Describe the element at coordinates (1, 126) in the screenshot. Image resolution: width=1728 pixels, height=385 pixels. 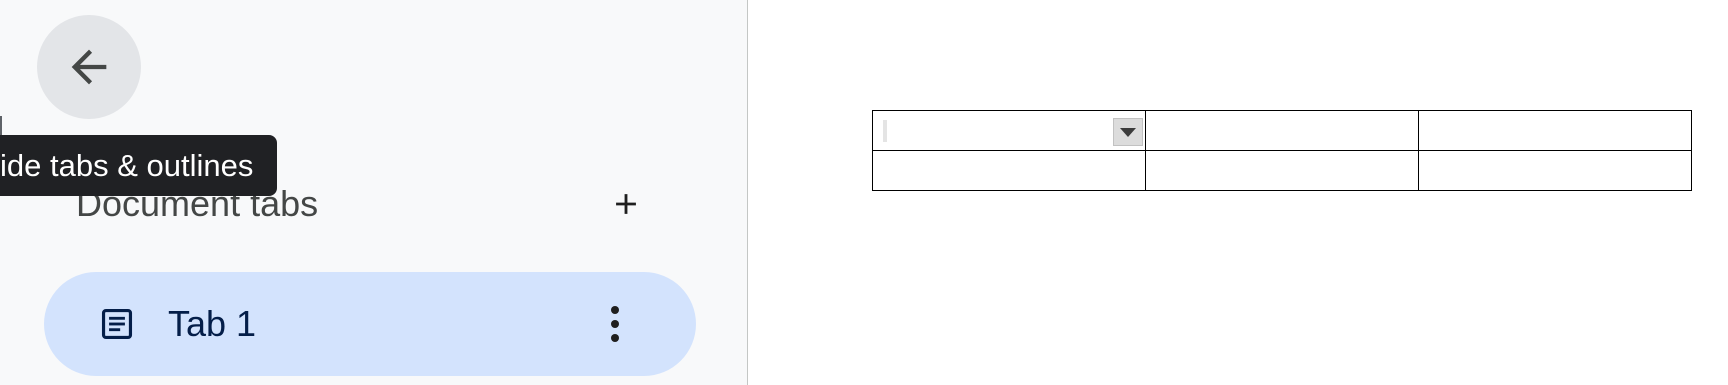
I see `resize-handle` at that location.